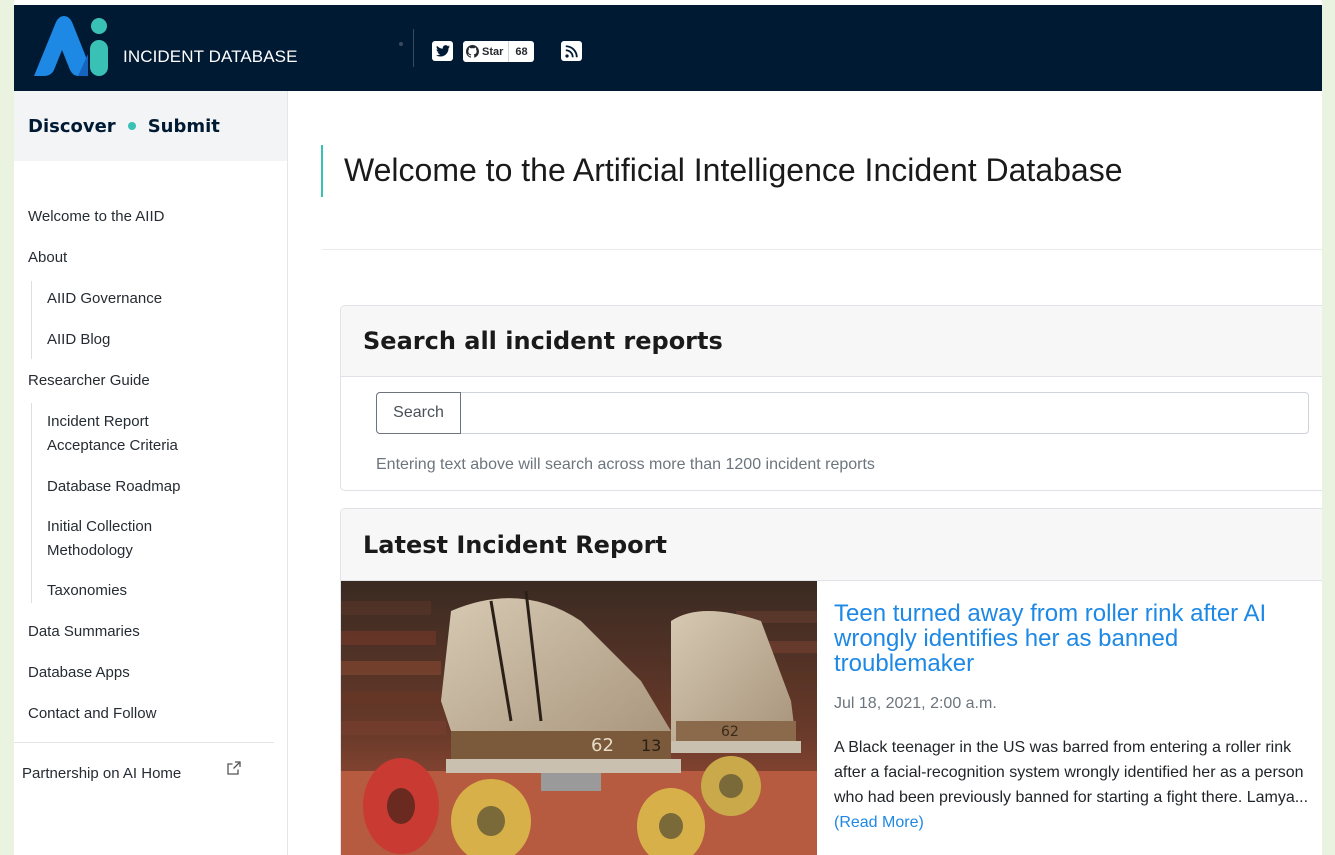  Describe the element at coordinates (831, 545) in the screenshot. I see `latest-report-heading: Latest Incident Report` at that location.